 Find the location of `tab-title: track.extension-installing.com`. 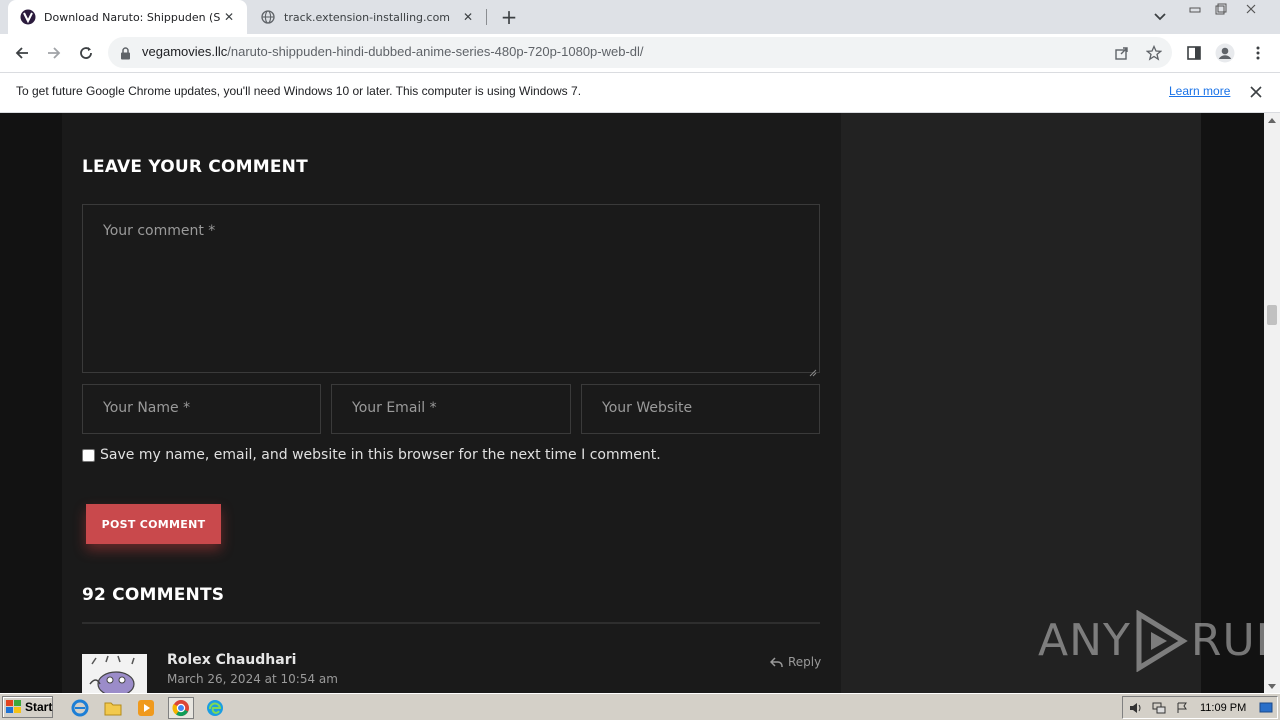

tab-title: track.extension-installing.com is located at coordinates (367, 17).